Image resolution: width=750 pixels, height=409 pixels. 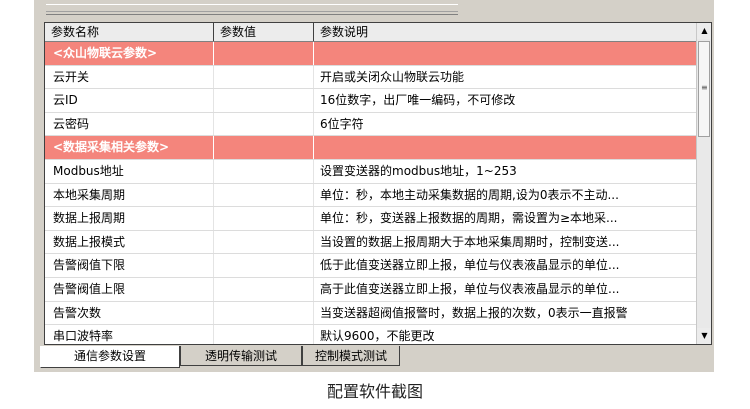 What do you see at coordinates (704, 336) in the screenshot?
I see `scroll-down-arrow-icon: ▼` at bounding box center [704, 336].